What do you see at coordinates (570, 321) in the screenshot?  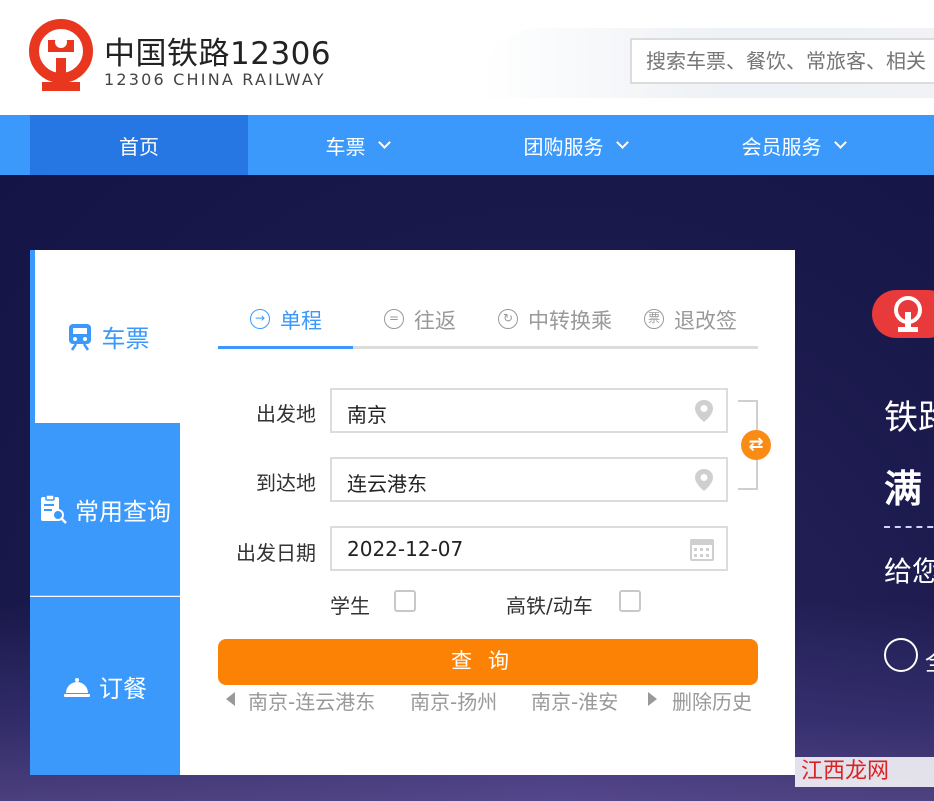 I see `tab-label: 中转换乘` at bounding box center [570, 321].